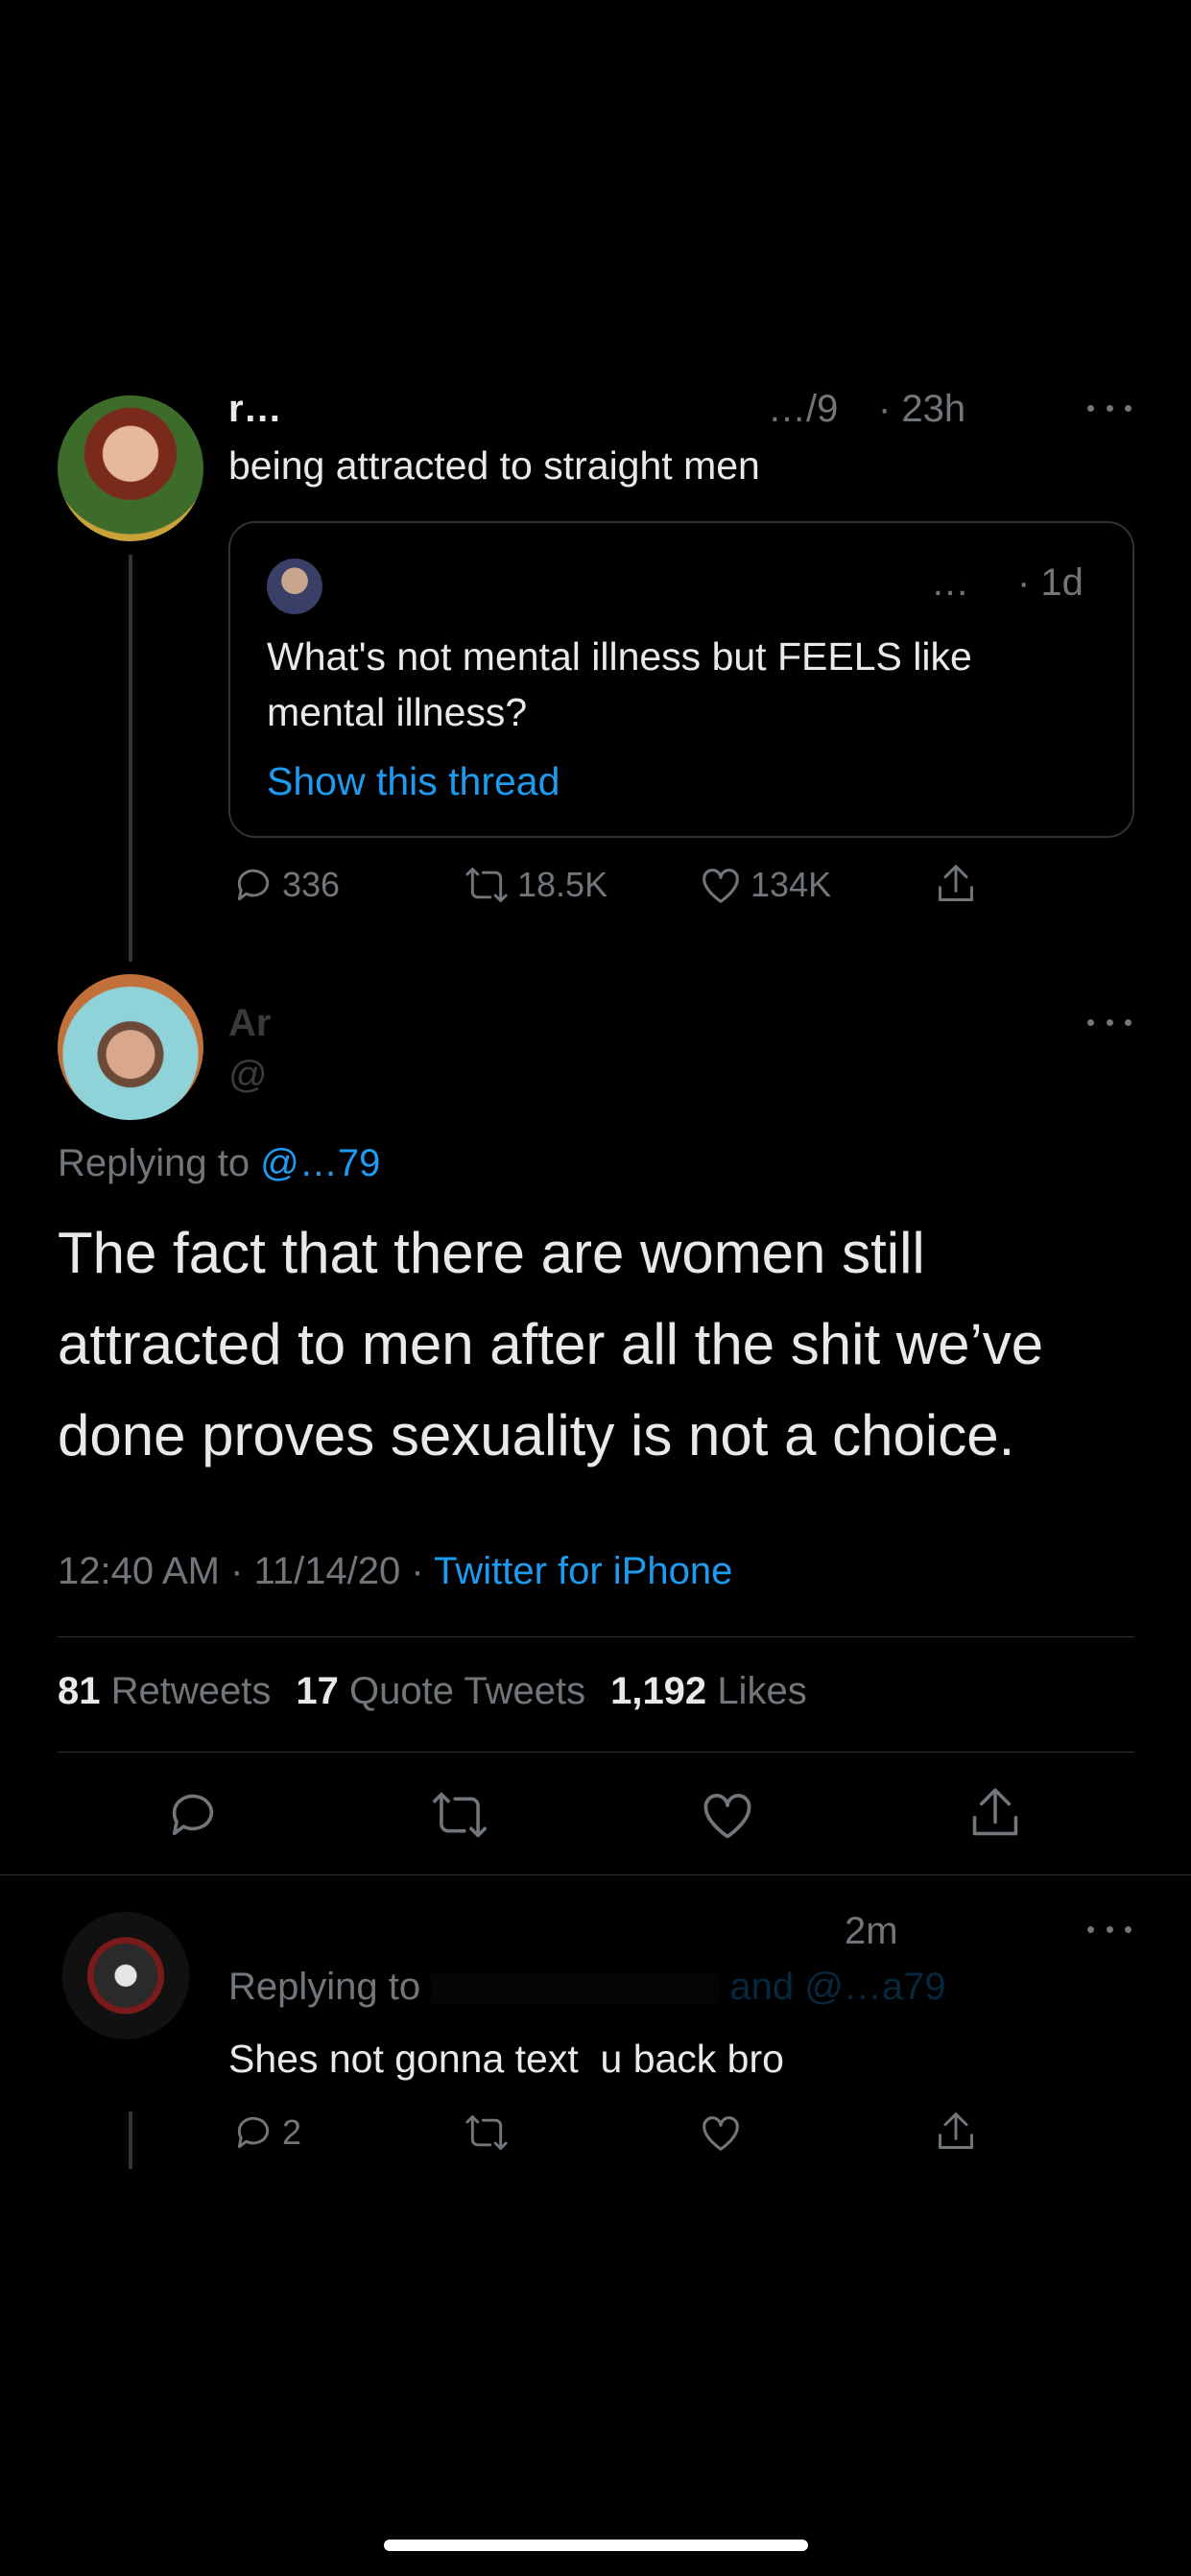 The width and height of the screenshot is (1191, 2576). I want to click on retweet-button: 18.5K, so click(535, 885).